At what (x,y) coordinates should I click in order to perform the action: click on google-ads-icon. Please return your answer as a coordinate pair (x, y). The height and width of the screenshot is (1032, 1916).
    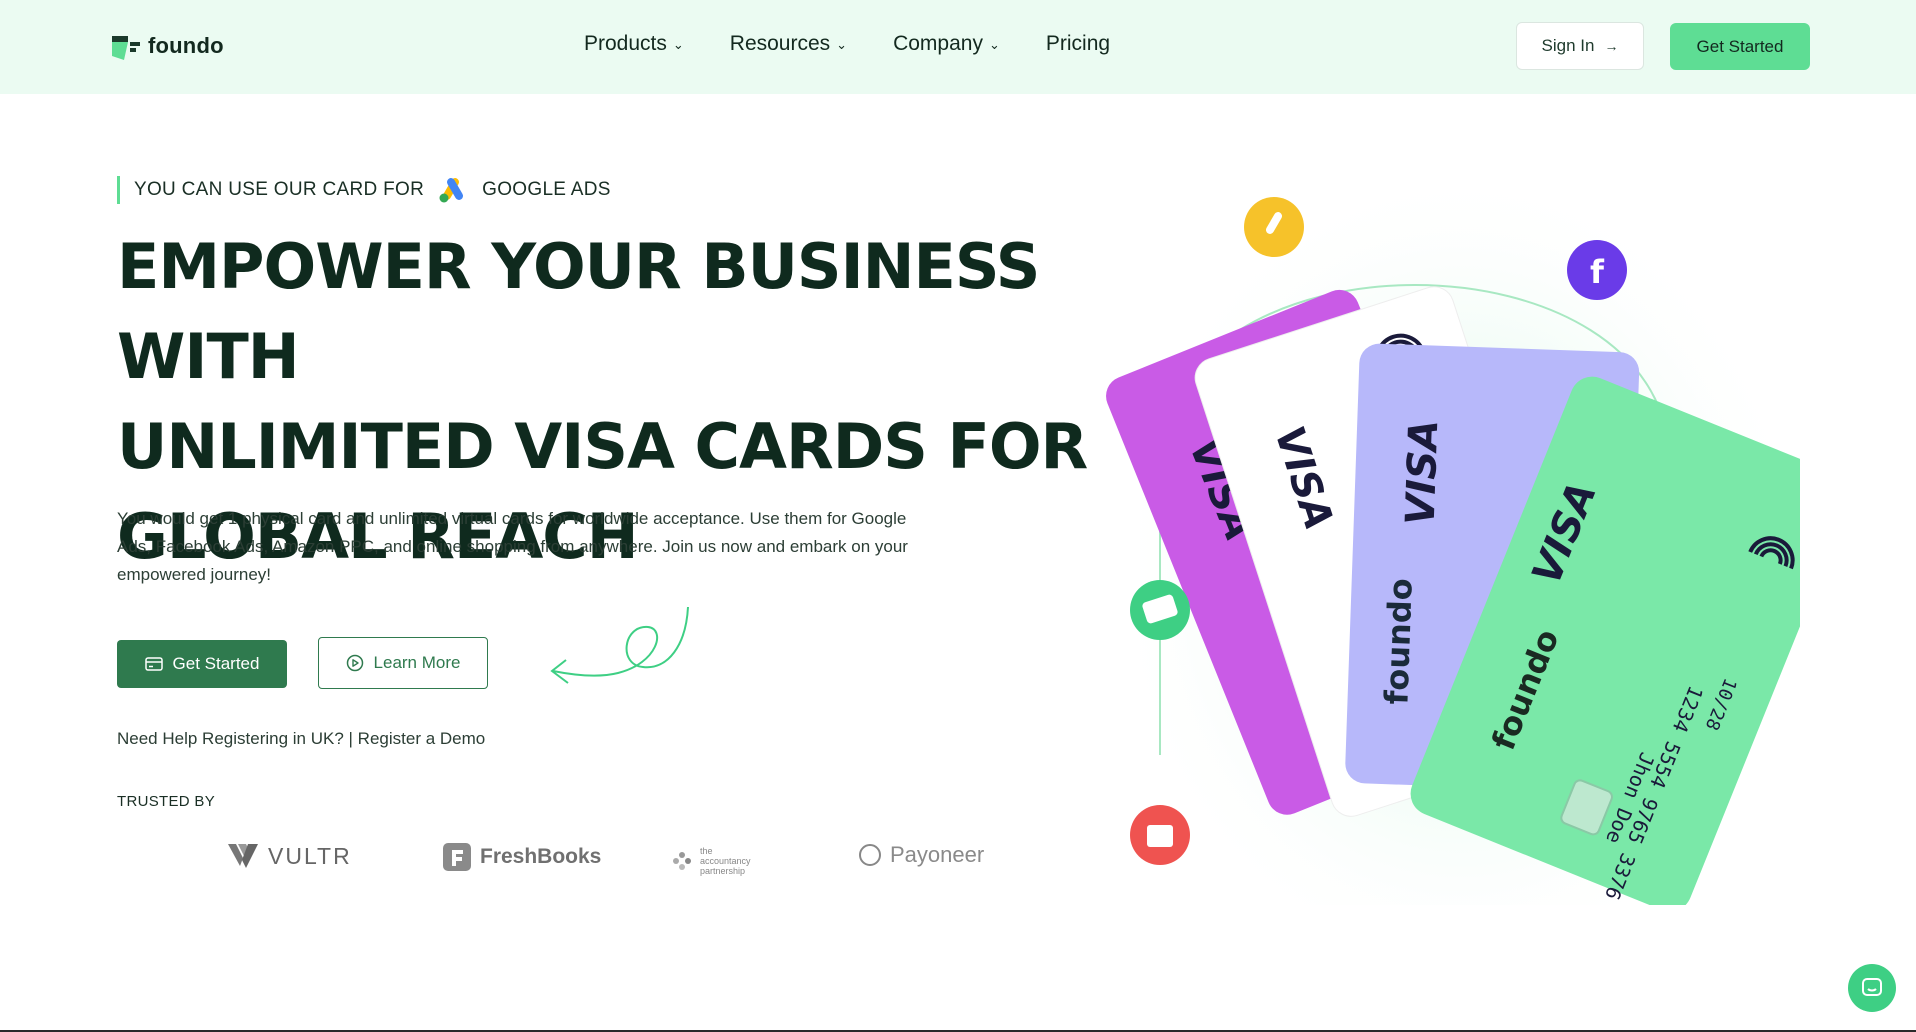
    Looking at the image, I should click on (451, 190).